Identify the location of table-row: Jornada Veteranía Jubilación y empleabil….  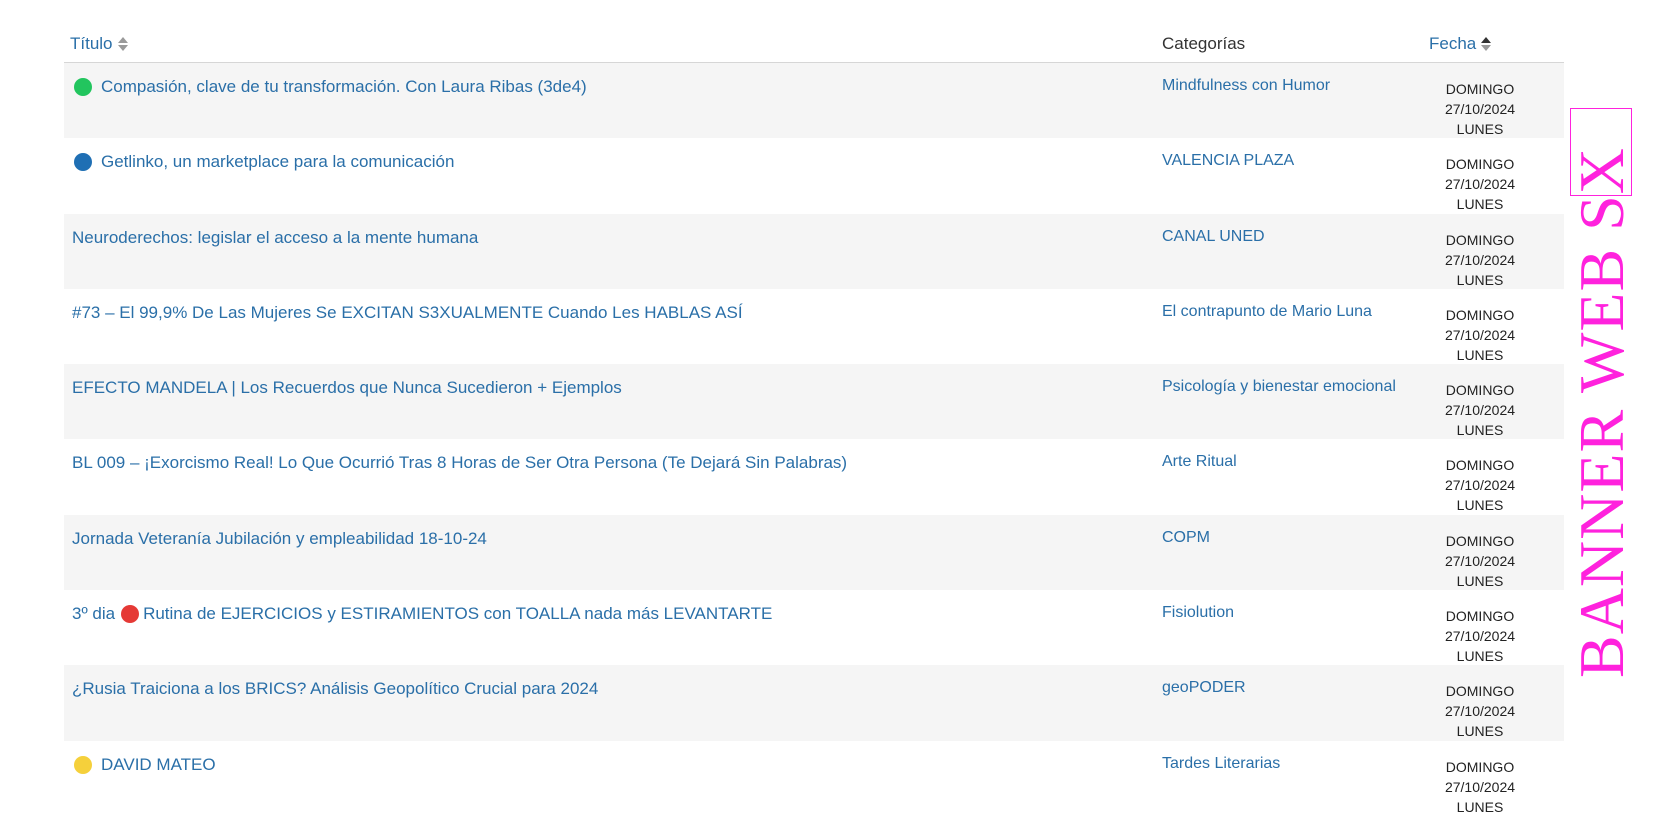
(814, 552).